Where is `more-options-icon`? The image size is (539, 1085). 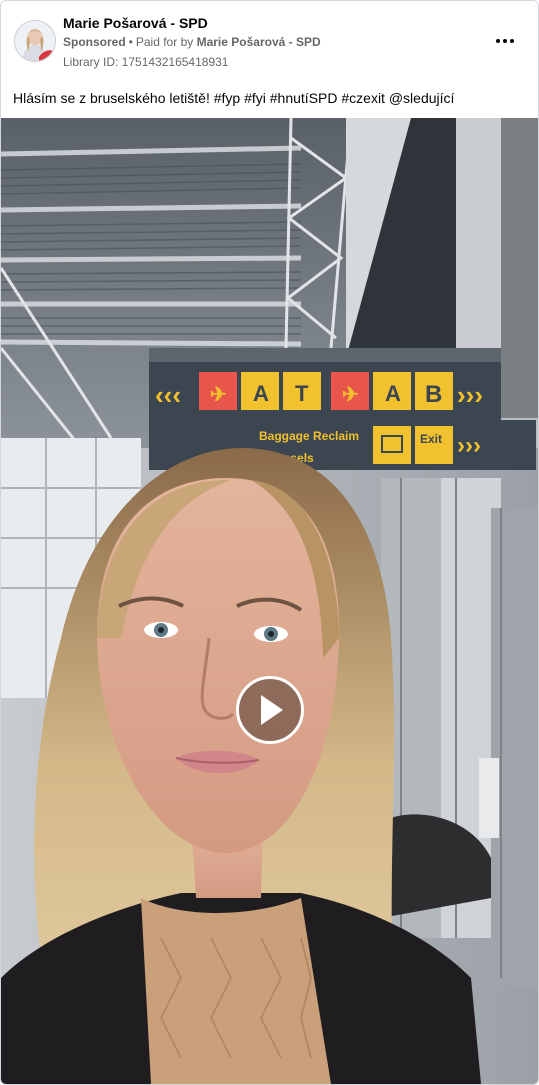
more-options-icon is located at coordinates (505, 41).